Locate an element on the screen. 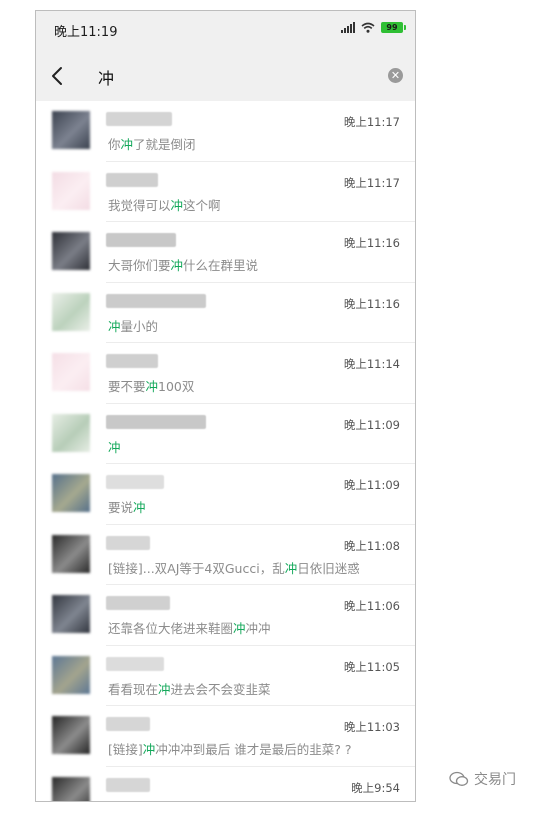  signal-icon is located at coordinates (348, 27).